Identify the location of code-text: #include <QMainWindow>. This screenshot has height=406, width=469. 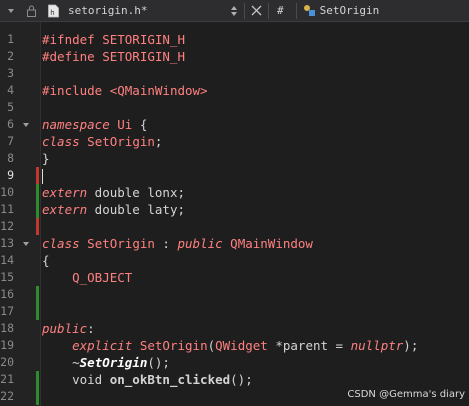
(125, 90).